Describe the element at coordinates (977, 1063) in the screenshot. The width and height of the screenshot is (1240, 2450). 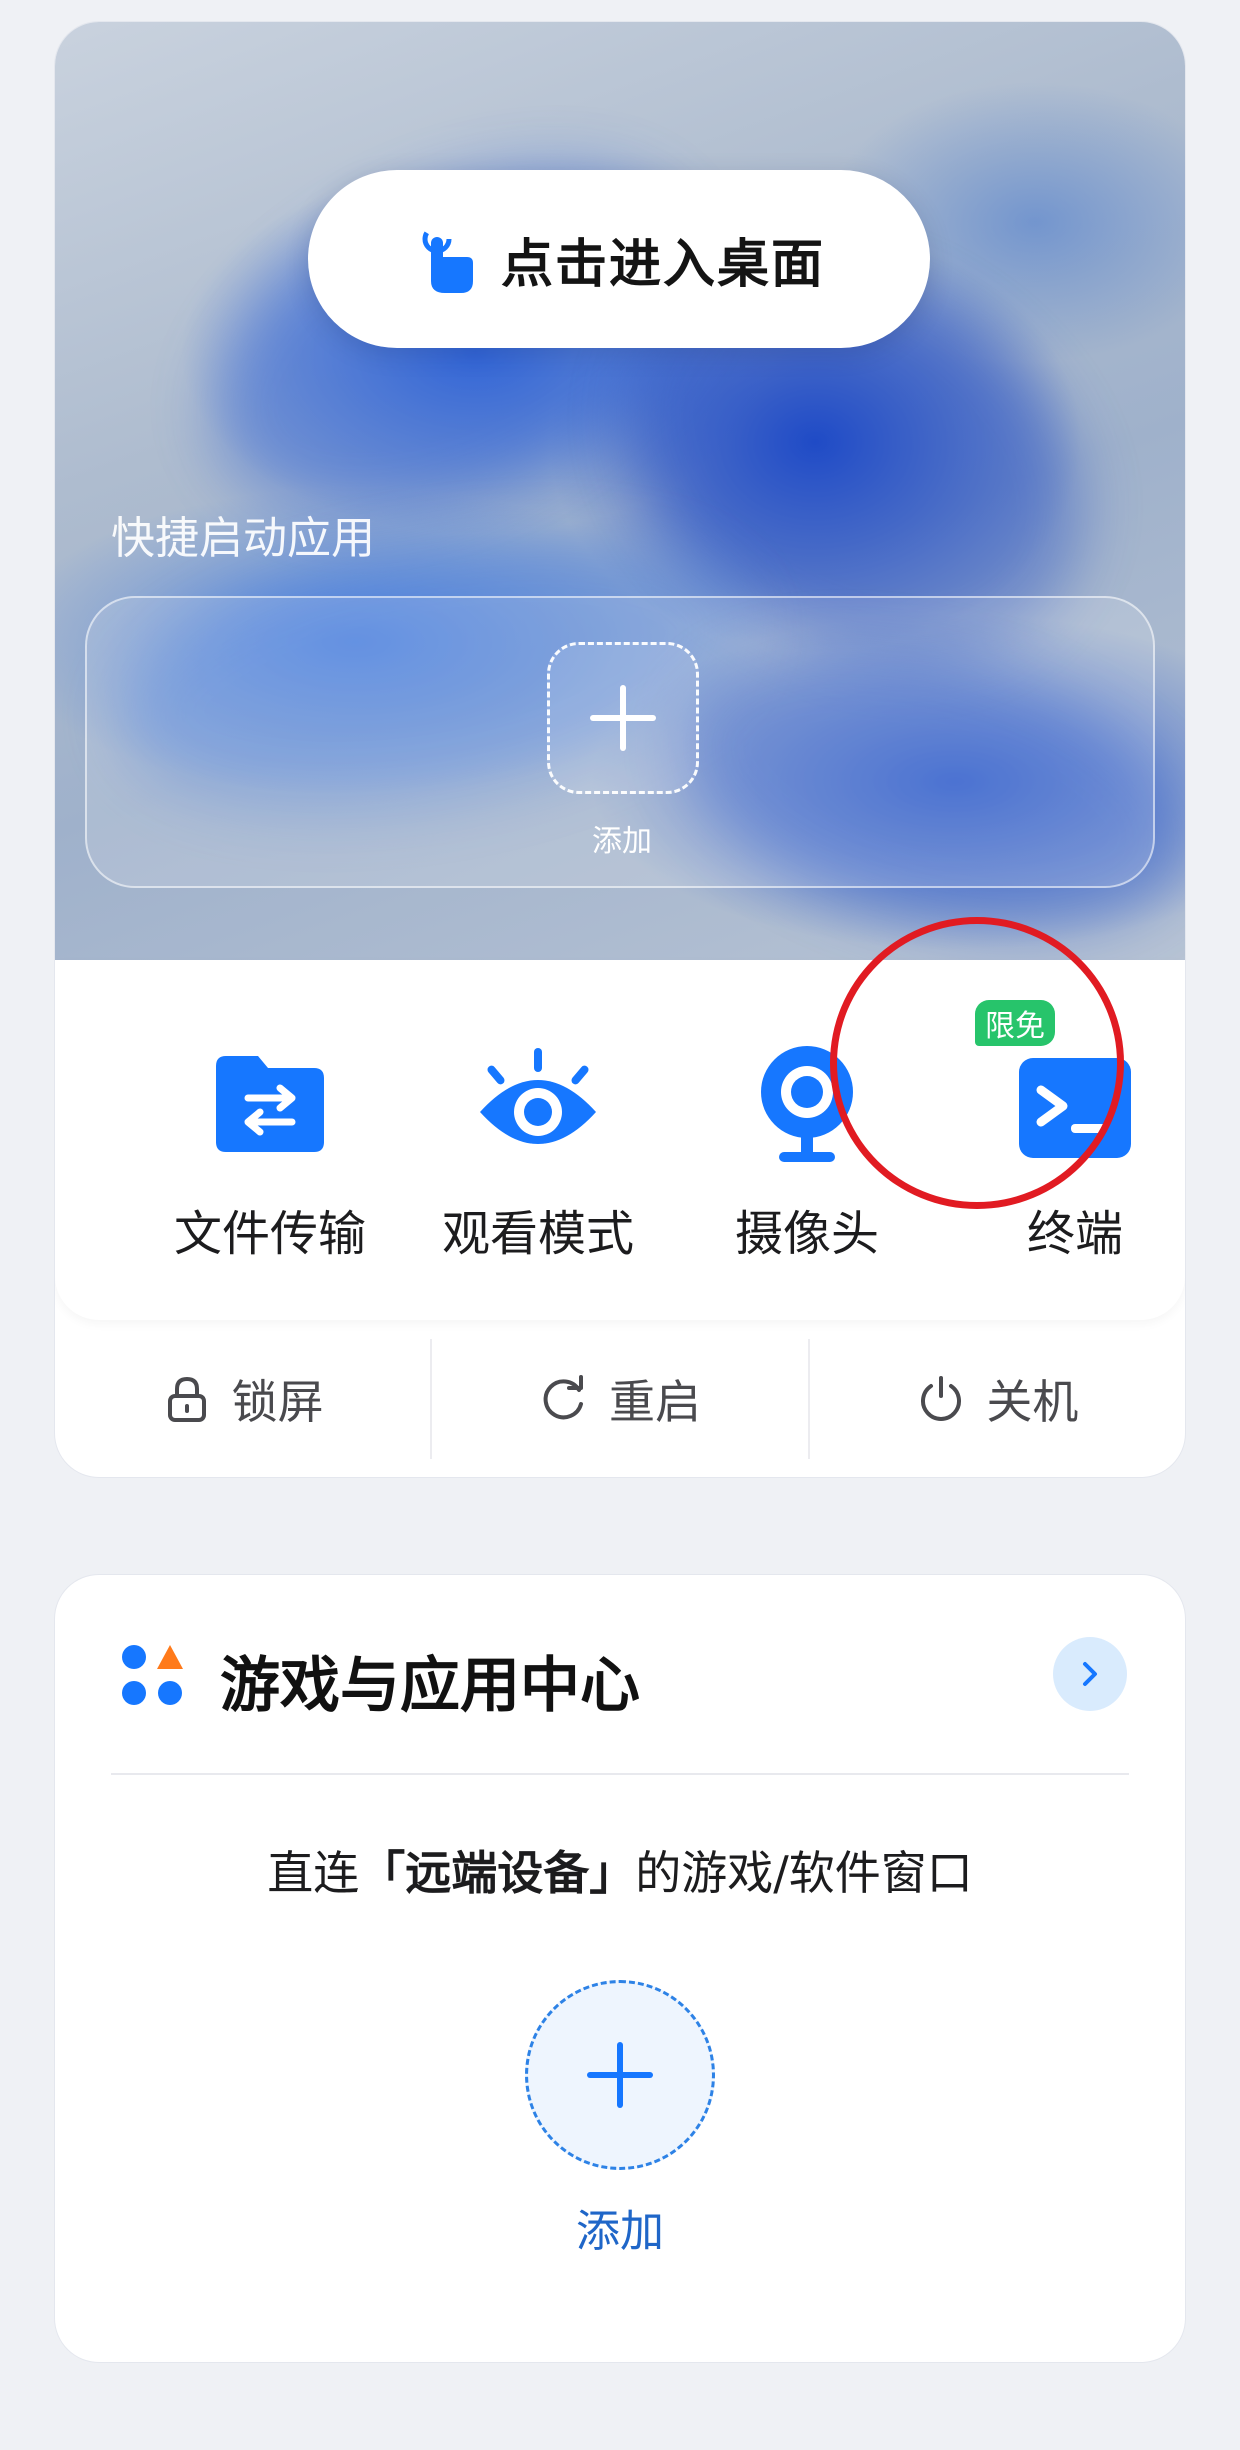
I see `highlight-ring` at that location.